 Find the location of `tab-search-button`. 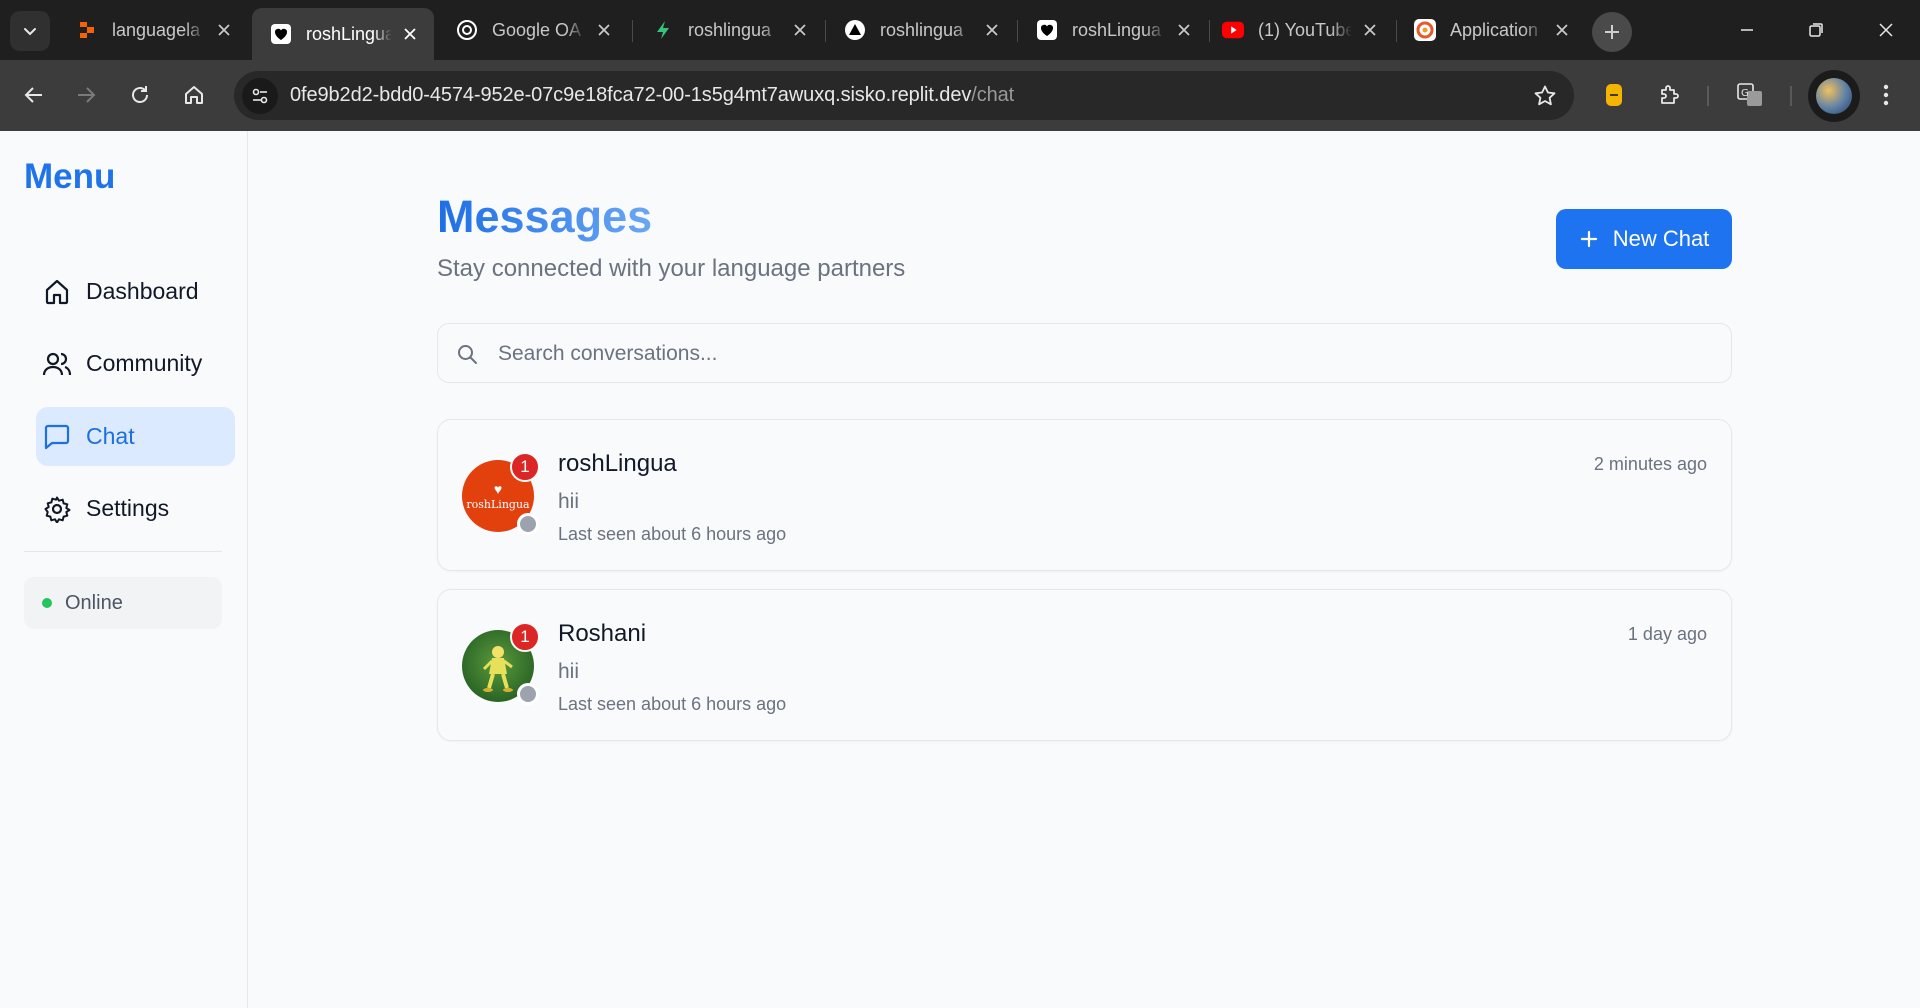

tab-search-button is located at coordinates (30, 31).